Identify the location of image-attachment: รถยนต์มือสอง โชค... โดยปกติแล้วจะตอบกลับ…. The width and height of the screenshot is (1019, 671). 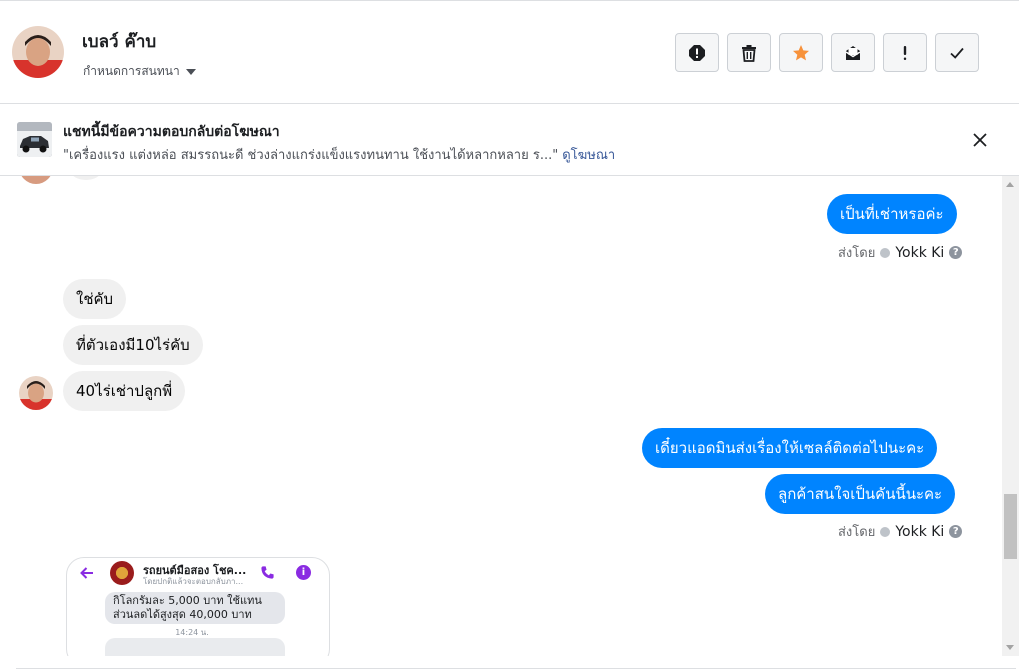
(198, 606).